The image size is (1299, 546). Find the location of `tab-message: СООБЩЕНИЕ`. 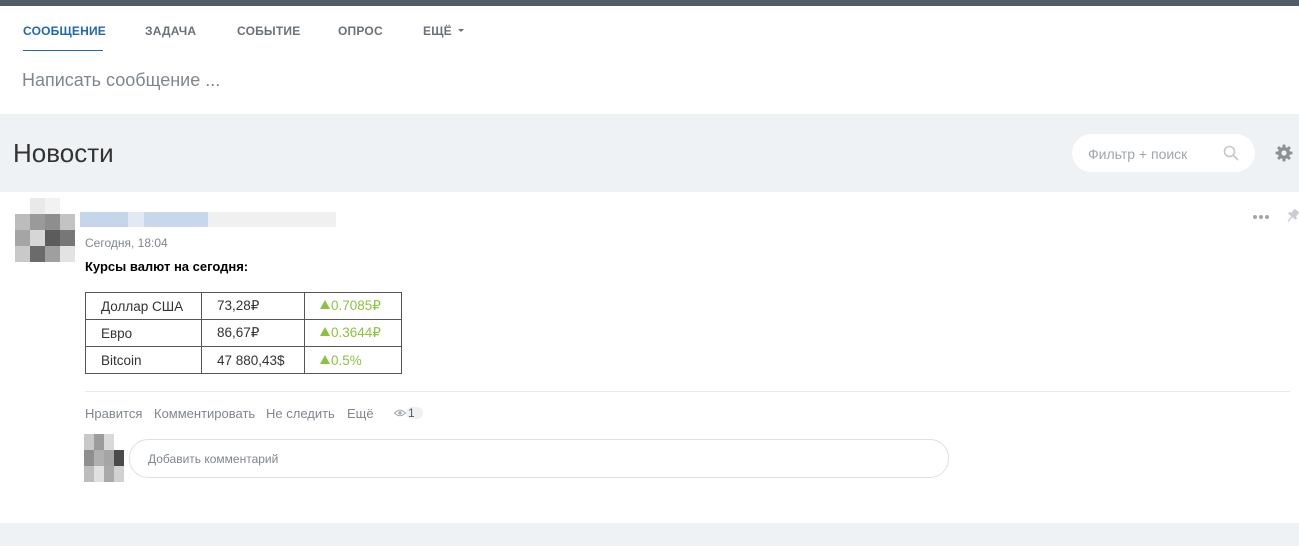

tab-message: СООБЩЕНИЕ is located at coordinates (64, 31).